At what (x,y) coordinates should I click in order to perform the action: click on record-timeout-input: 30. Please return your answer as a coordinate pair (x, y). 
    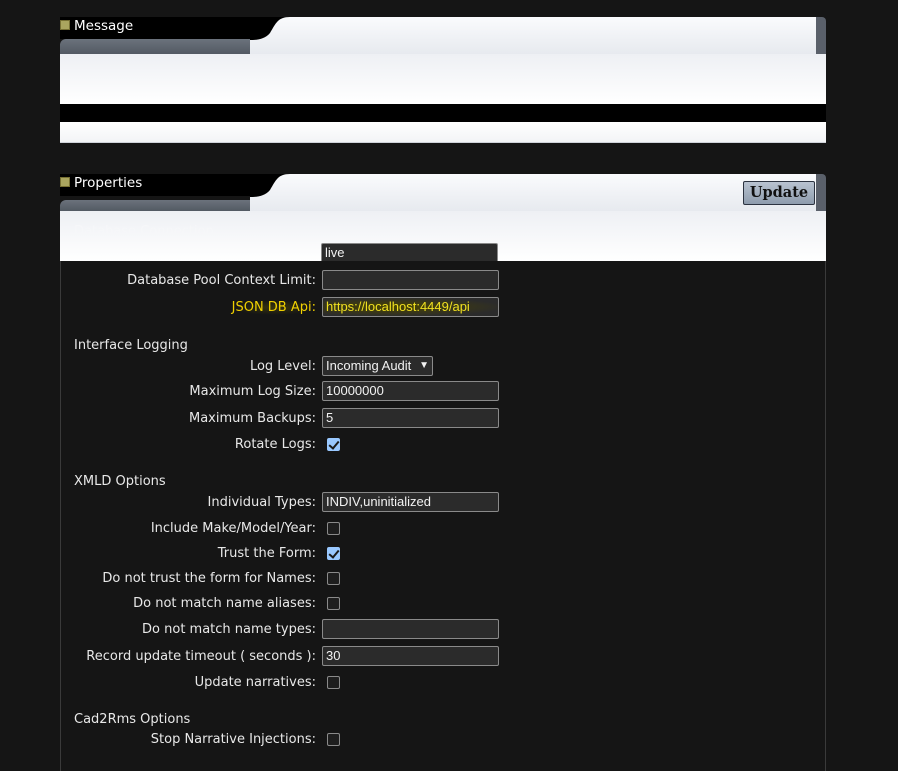
    Looking at the image, I should click on (410, 656).